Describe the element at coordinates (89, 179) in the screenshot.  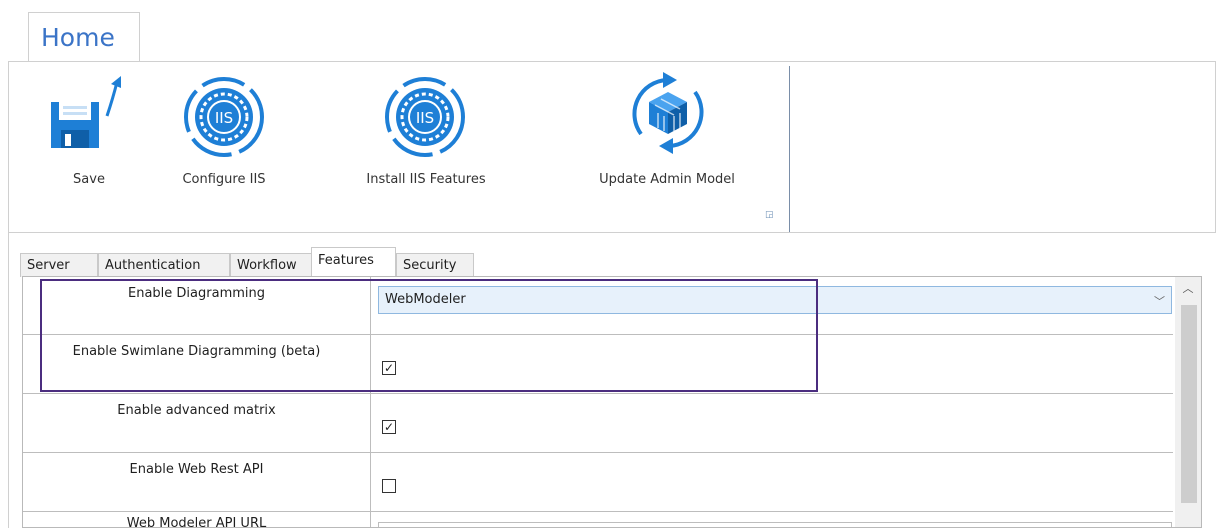
I see `save-label: Save` at that location.